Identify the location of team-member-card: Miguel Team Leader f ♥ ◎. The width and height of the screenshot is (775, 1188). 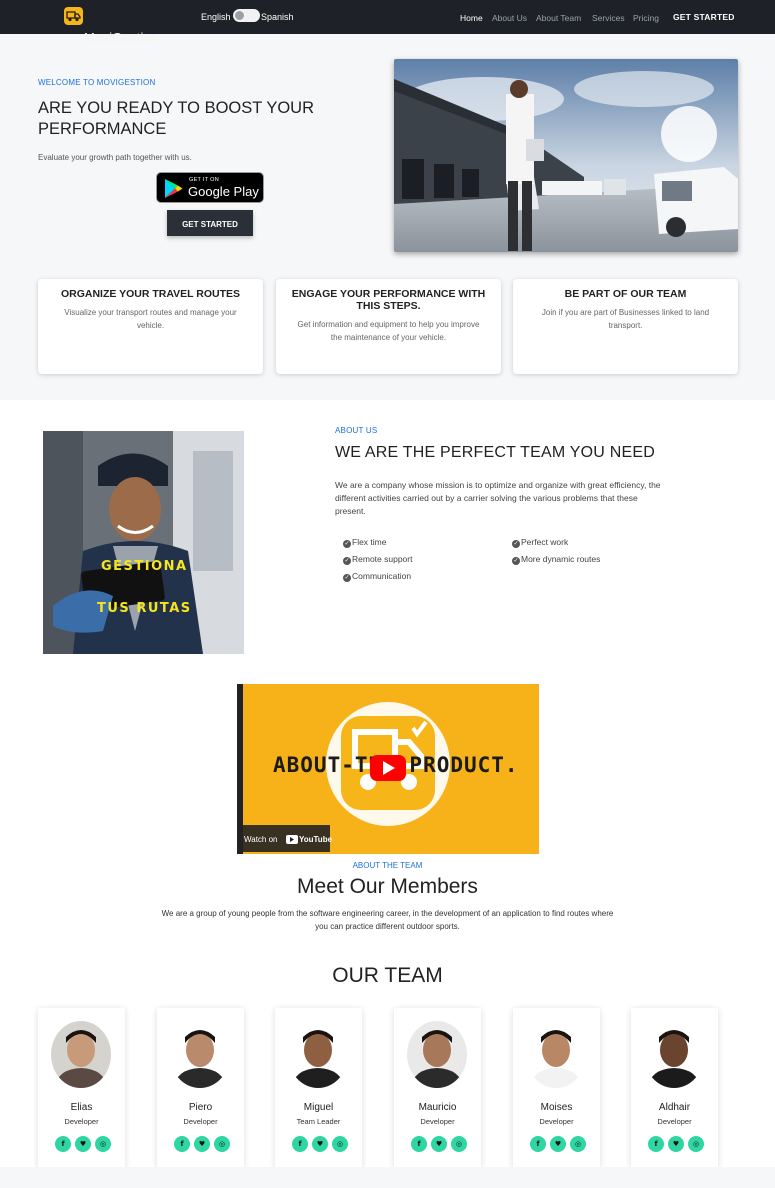
(318, 1088).